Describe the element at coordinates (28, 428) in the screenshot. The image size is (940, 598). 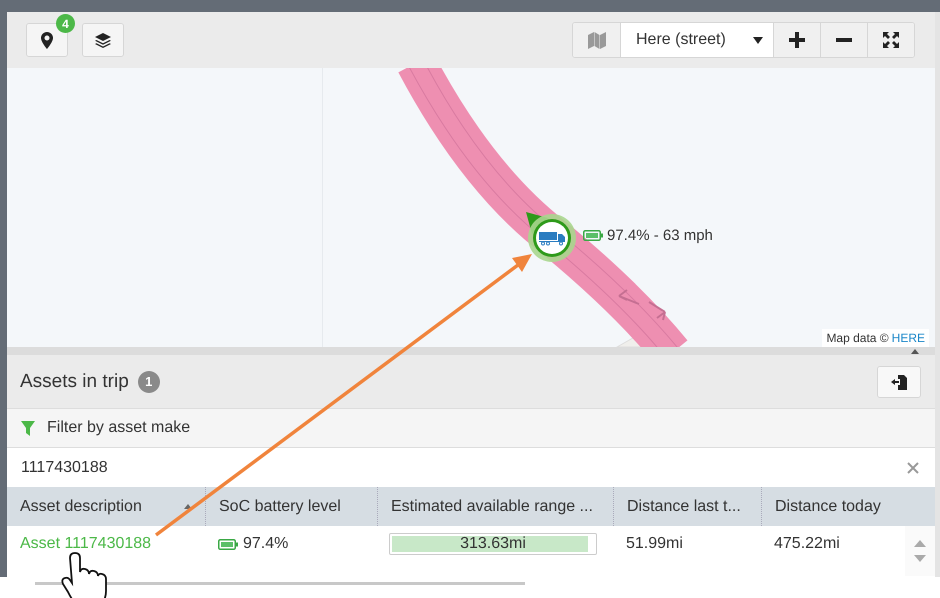
I see `funnel-icon` at that location.